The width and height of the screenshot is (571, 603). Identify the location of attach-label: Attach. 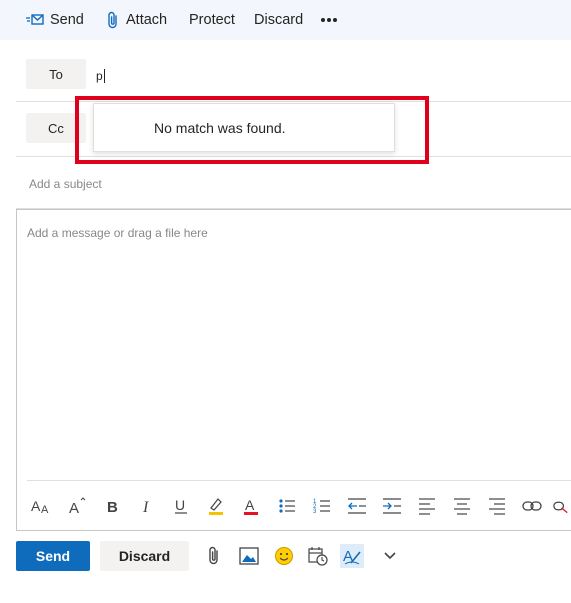
(147, 20).